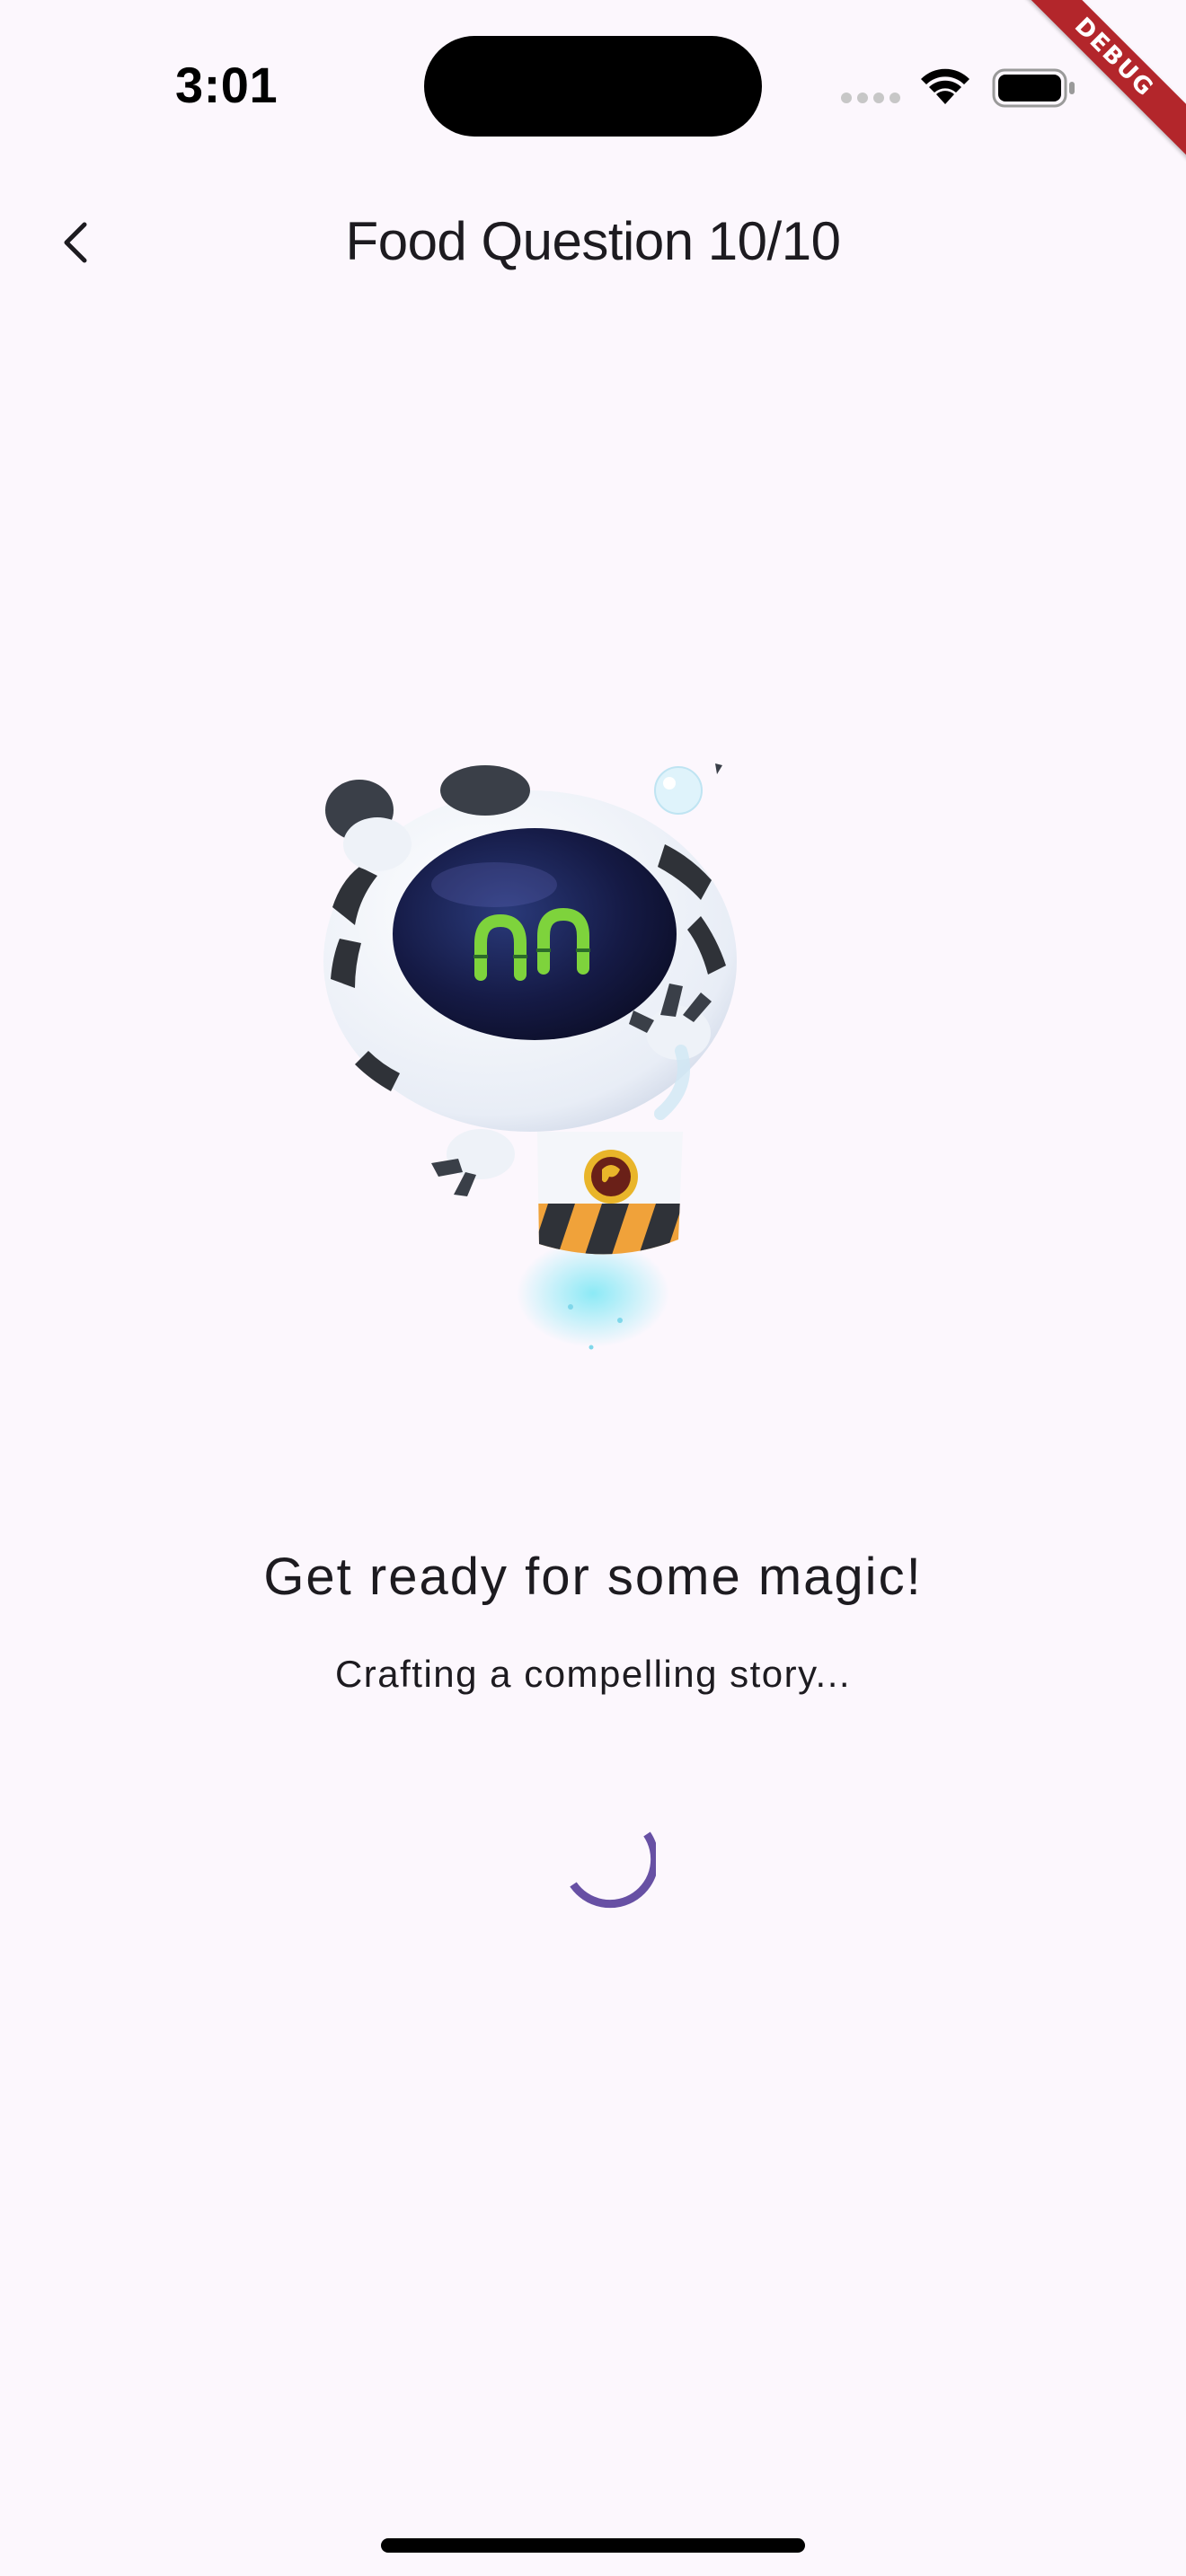 The image size is (1186, 2576). I want to click on loading-spinner, so click(613, 1870).